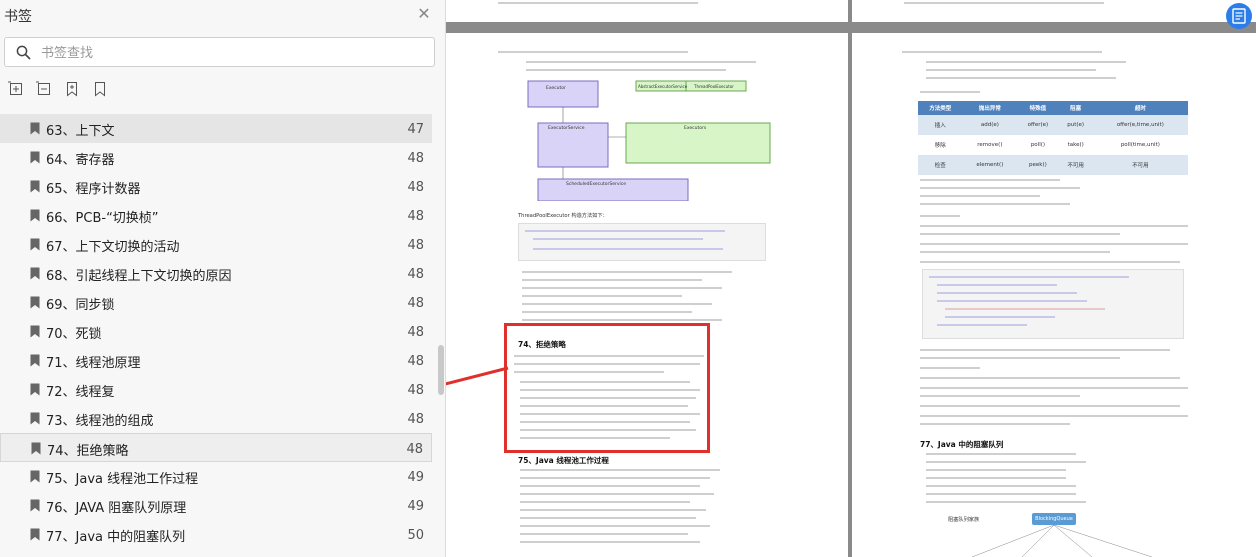  Describe the element at coordinates (216, 476) in the screenshot. I see `bookmark-item: 75、Java 线程池工作过程 49` at that location.